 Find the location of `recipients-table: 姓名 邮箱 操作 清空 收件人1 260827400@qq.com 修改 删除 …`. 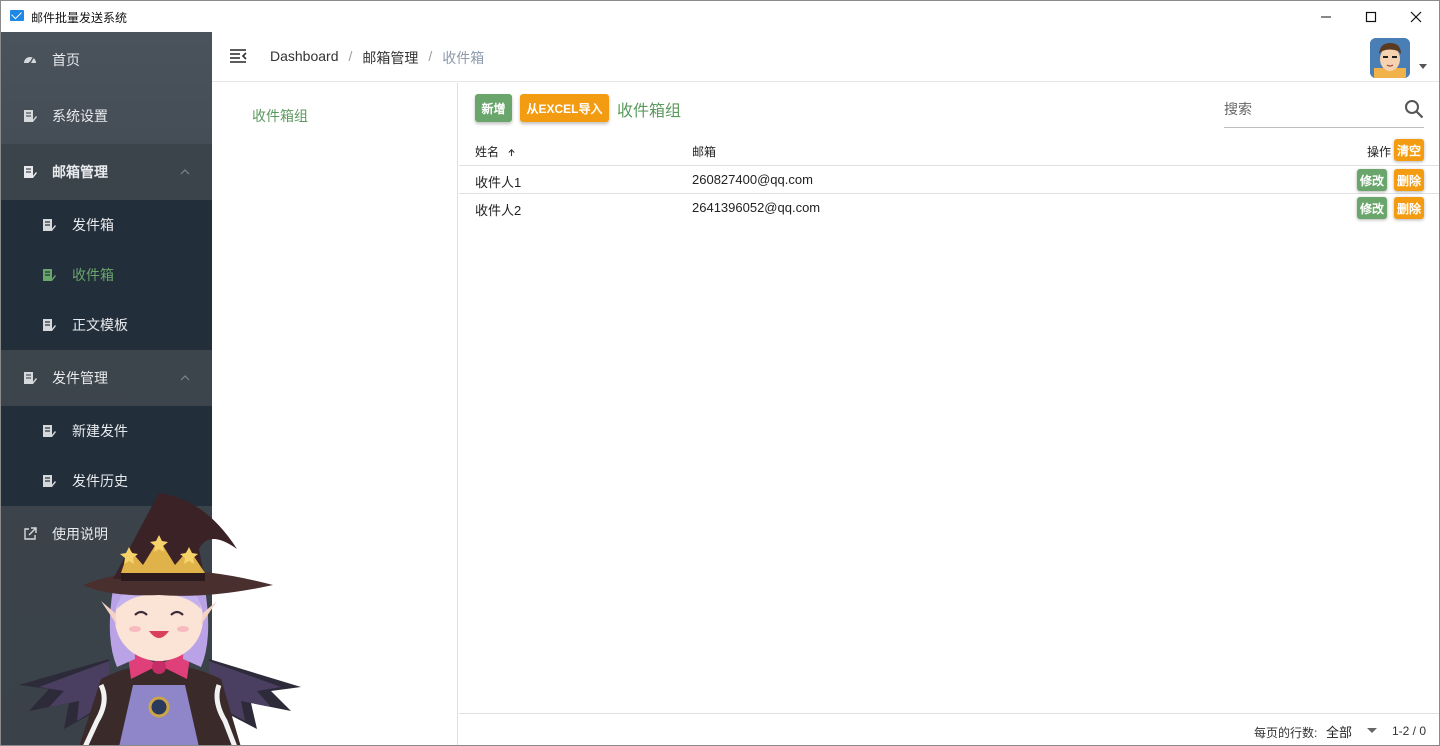

recipients-table: 姓名 邮箱 操作 清空 收件人1 260827400@qq.com 修改 删除 … is located at coordinates (949, 178).